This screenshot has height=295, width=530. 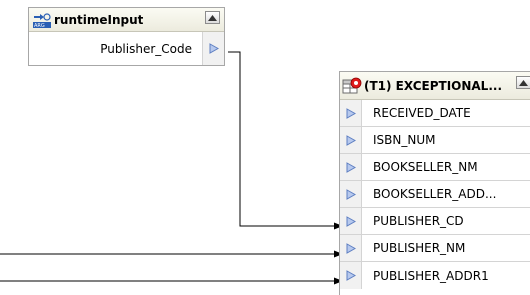 I want to click on field-label: PUBLISHER_ADDR1, so click(x=431, y=275).